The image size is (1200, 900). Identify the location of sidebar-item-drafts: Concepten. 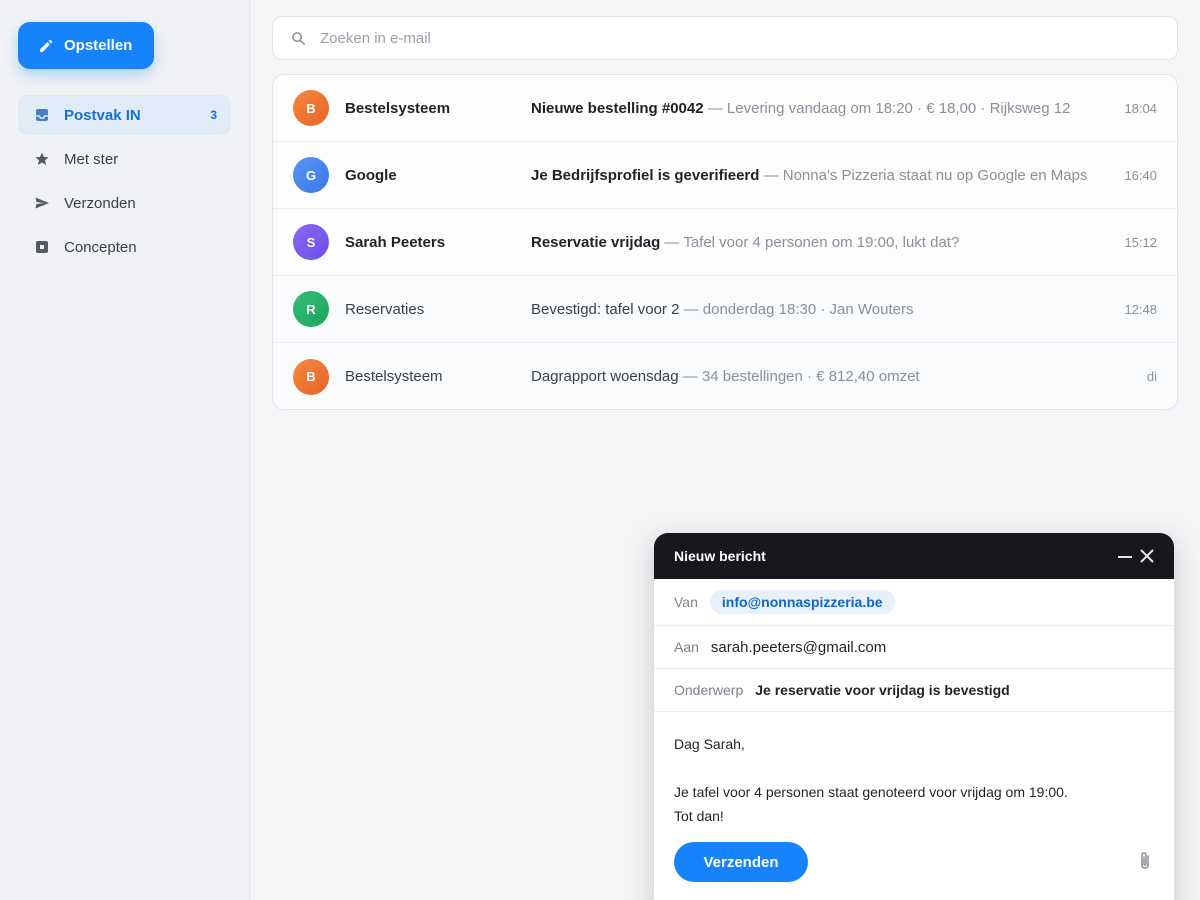
(124, 247).